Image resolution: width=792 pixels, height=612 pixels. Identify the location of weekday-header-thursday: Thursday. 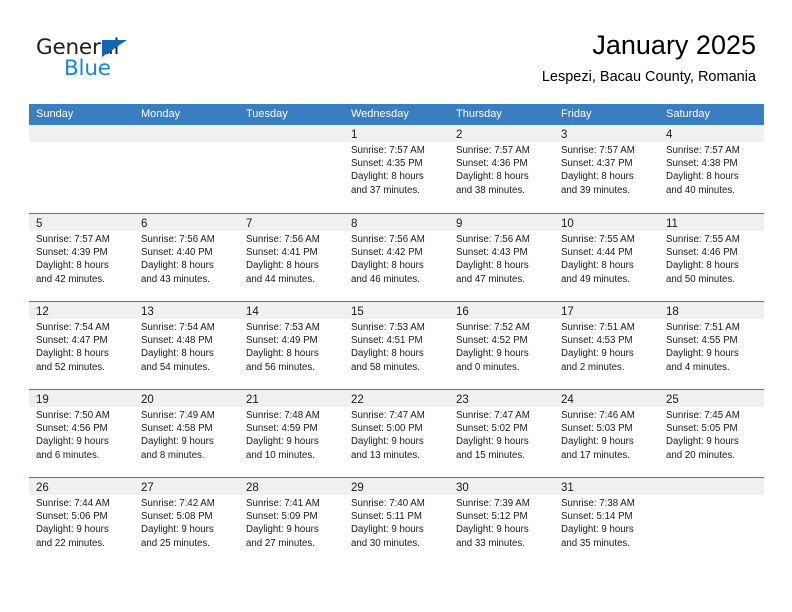
(479, 114).